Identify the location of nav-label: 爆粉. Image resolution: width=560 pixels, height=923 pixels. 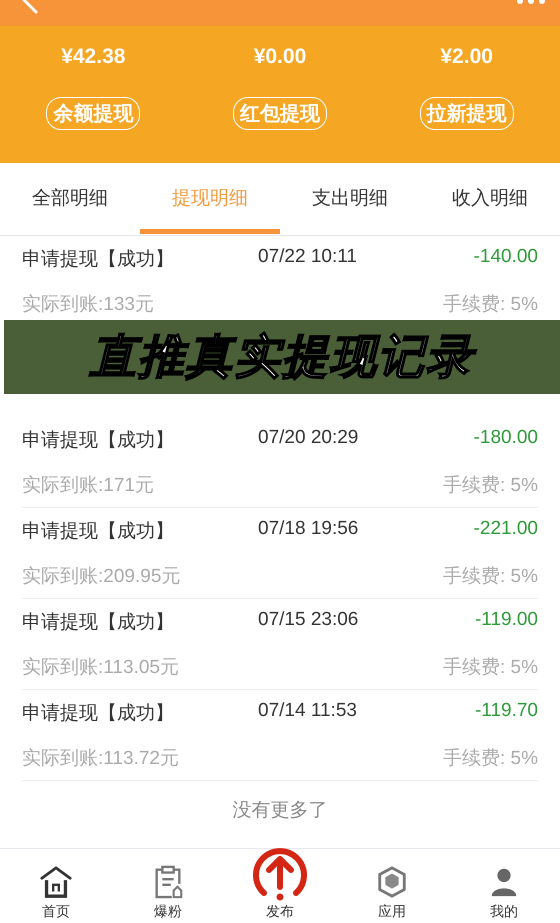
(168, 912).